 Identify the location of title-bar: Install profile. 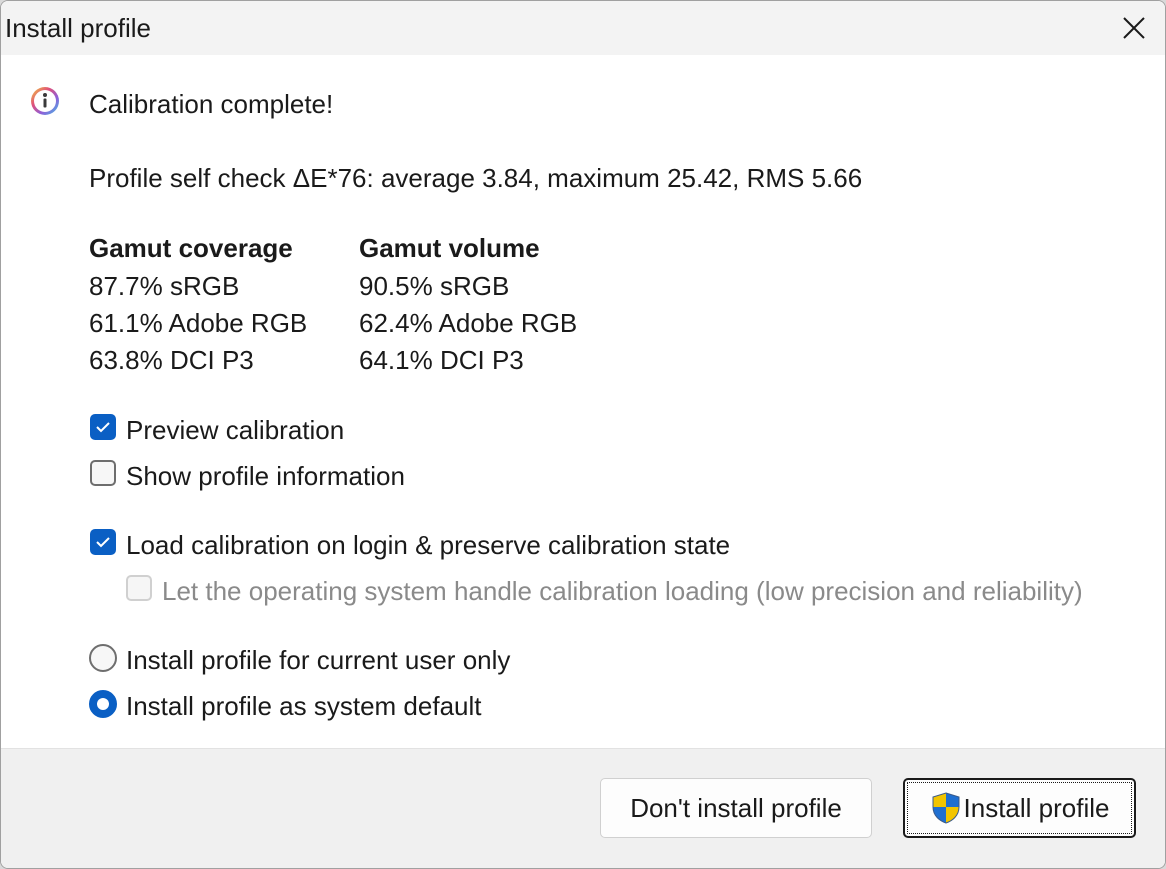
(583, 28).